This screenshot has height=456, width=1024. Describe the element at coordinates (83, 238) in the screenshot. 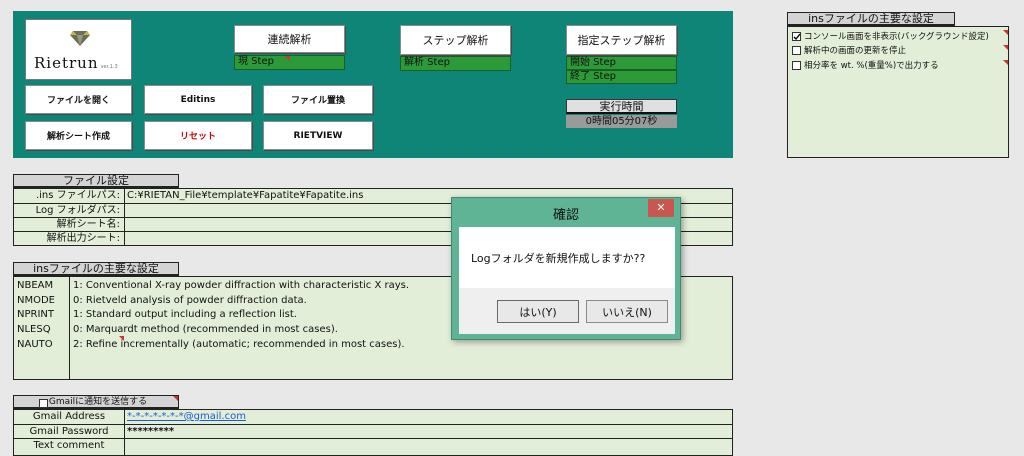

I see `row-label: 解析出力シート:` at that location.